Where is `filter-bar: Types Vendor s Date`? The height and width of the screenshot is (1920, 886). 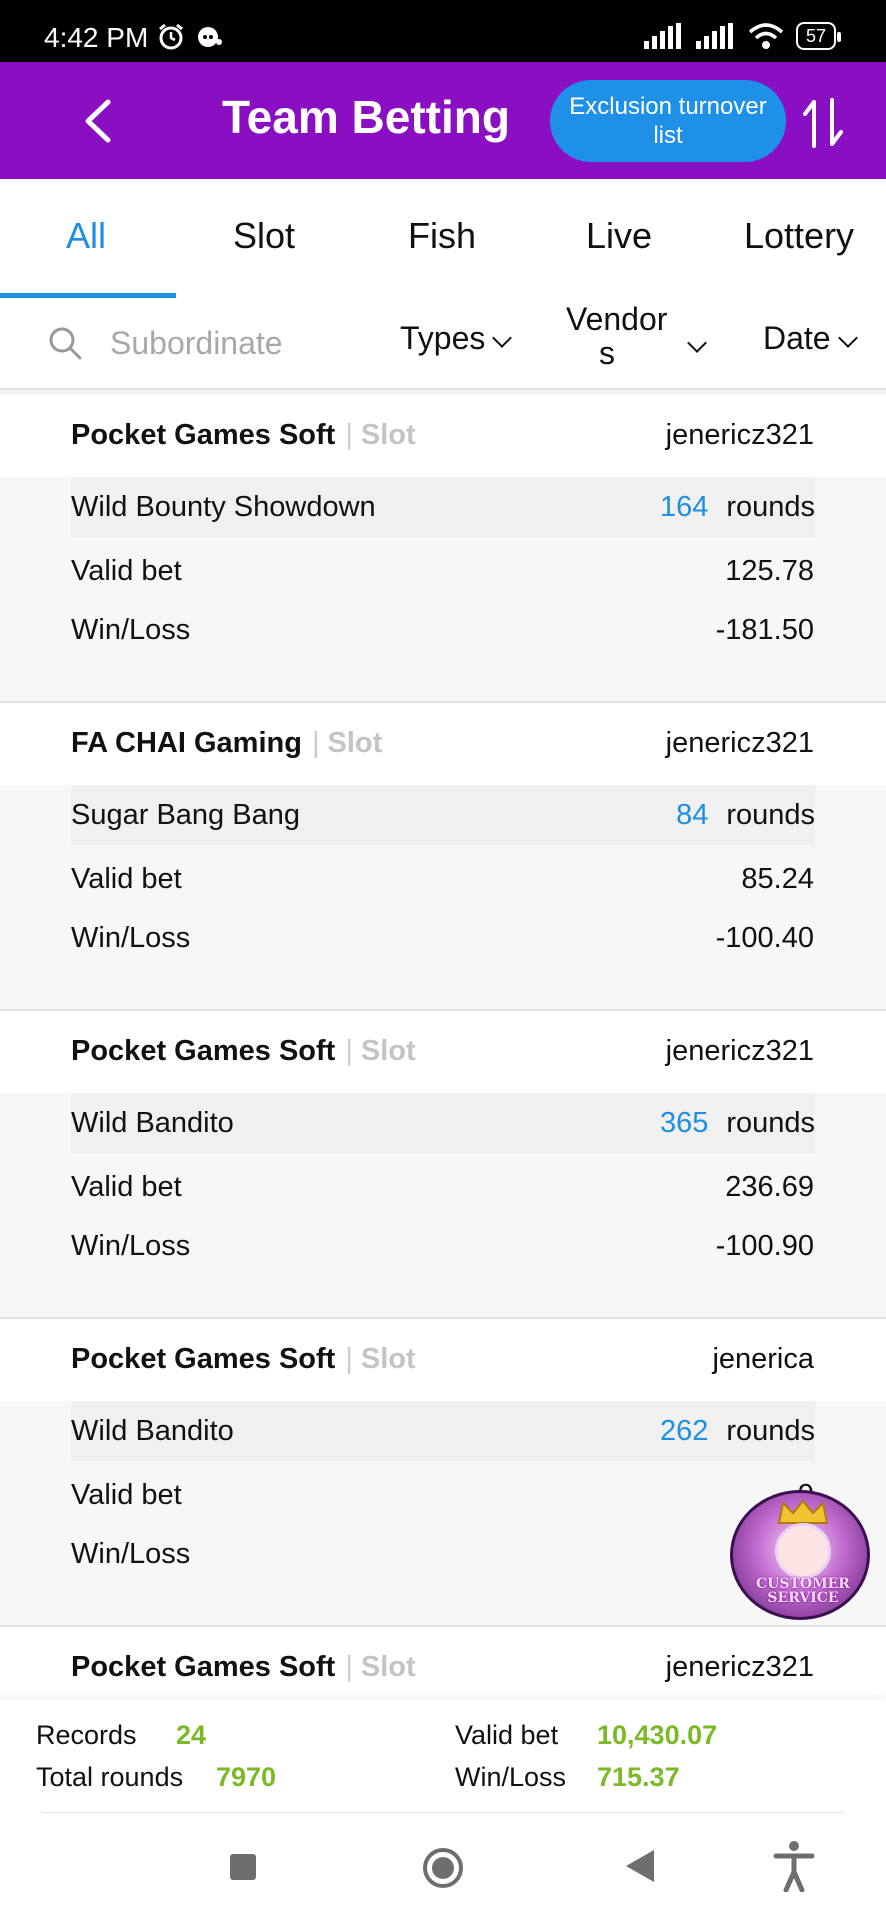 filter-bar: Types Vendor s Date is located at coordinates (443, 344).